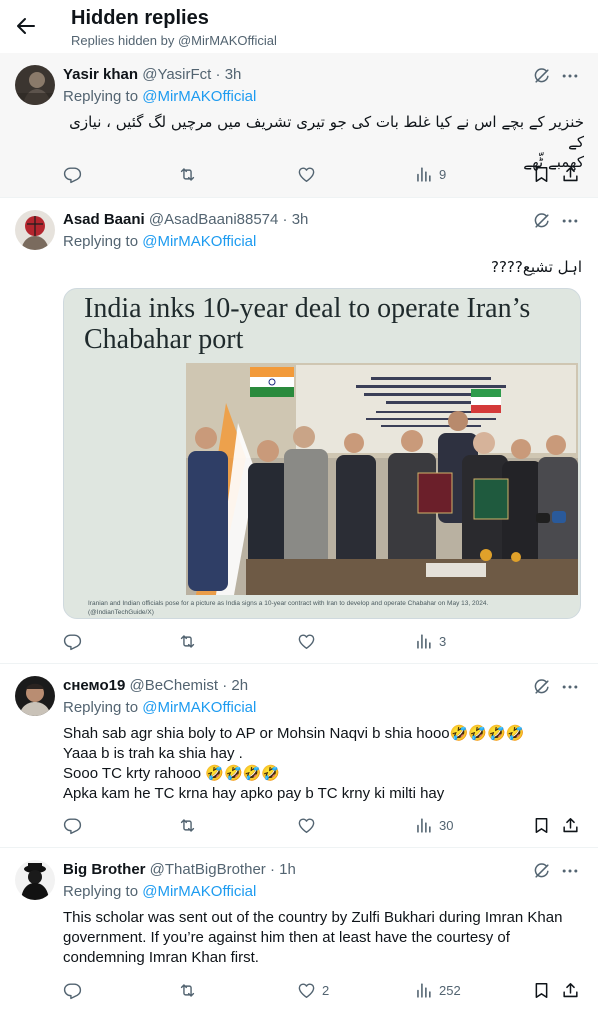  What do you see at coordinates (330, 687) in the screenshot?
I see `user-line: снемо19 @BeChemist · 2h` at bounding box center [330, 687].